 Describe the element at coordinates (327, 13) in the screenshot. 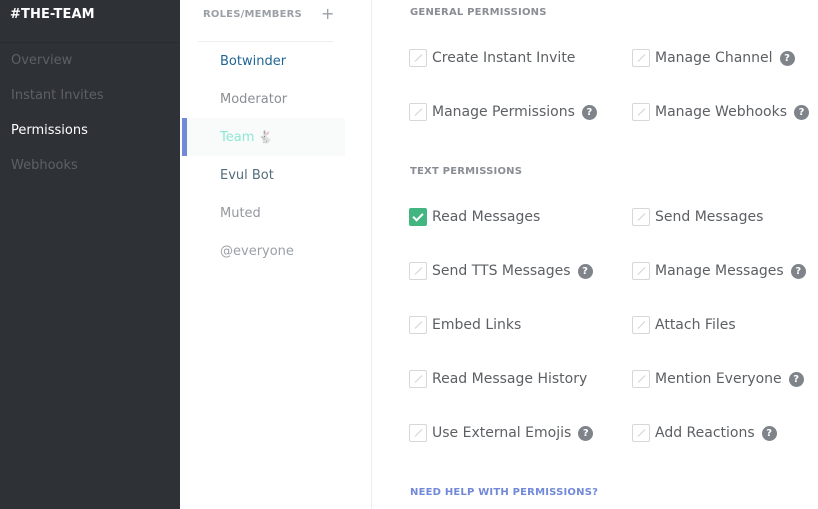

I see `add-role-icon: +` at that location.